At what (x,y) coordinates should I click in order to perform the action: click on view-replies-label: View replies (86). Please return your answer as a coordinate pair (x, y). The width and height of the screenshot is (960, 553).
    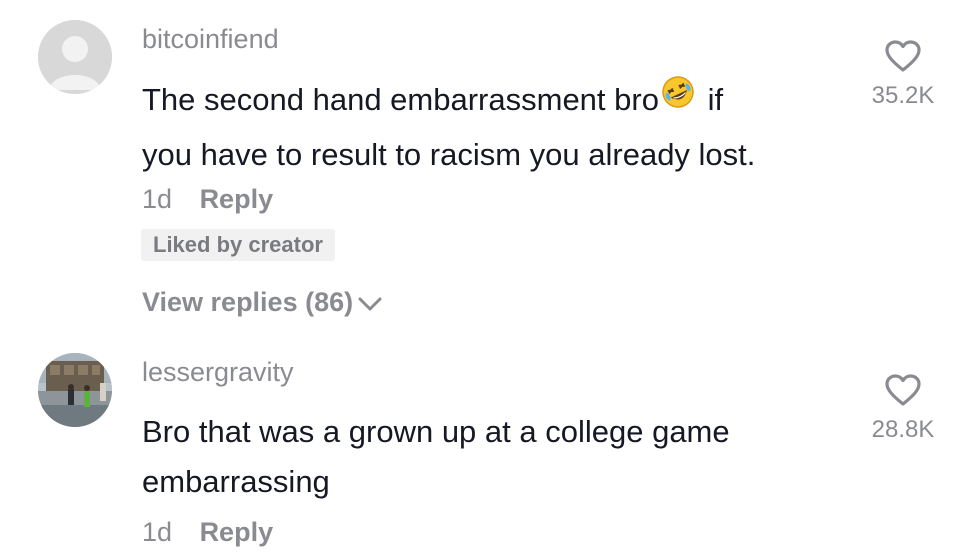
    Looking at the image, I should click on (248, 302).